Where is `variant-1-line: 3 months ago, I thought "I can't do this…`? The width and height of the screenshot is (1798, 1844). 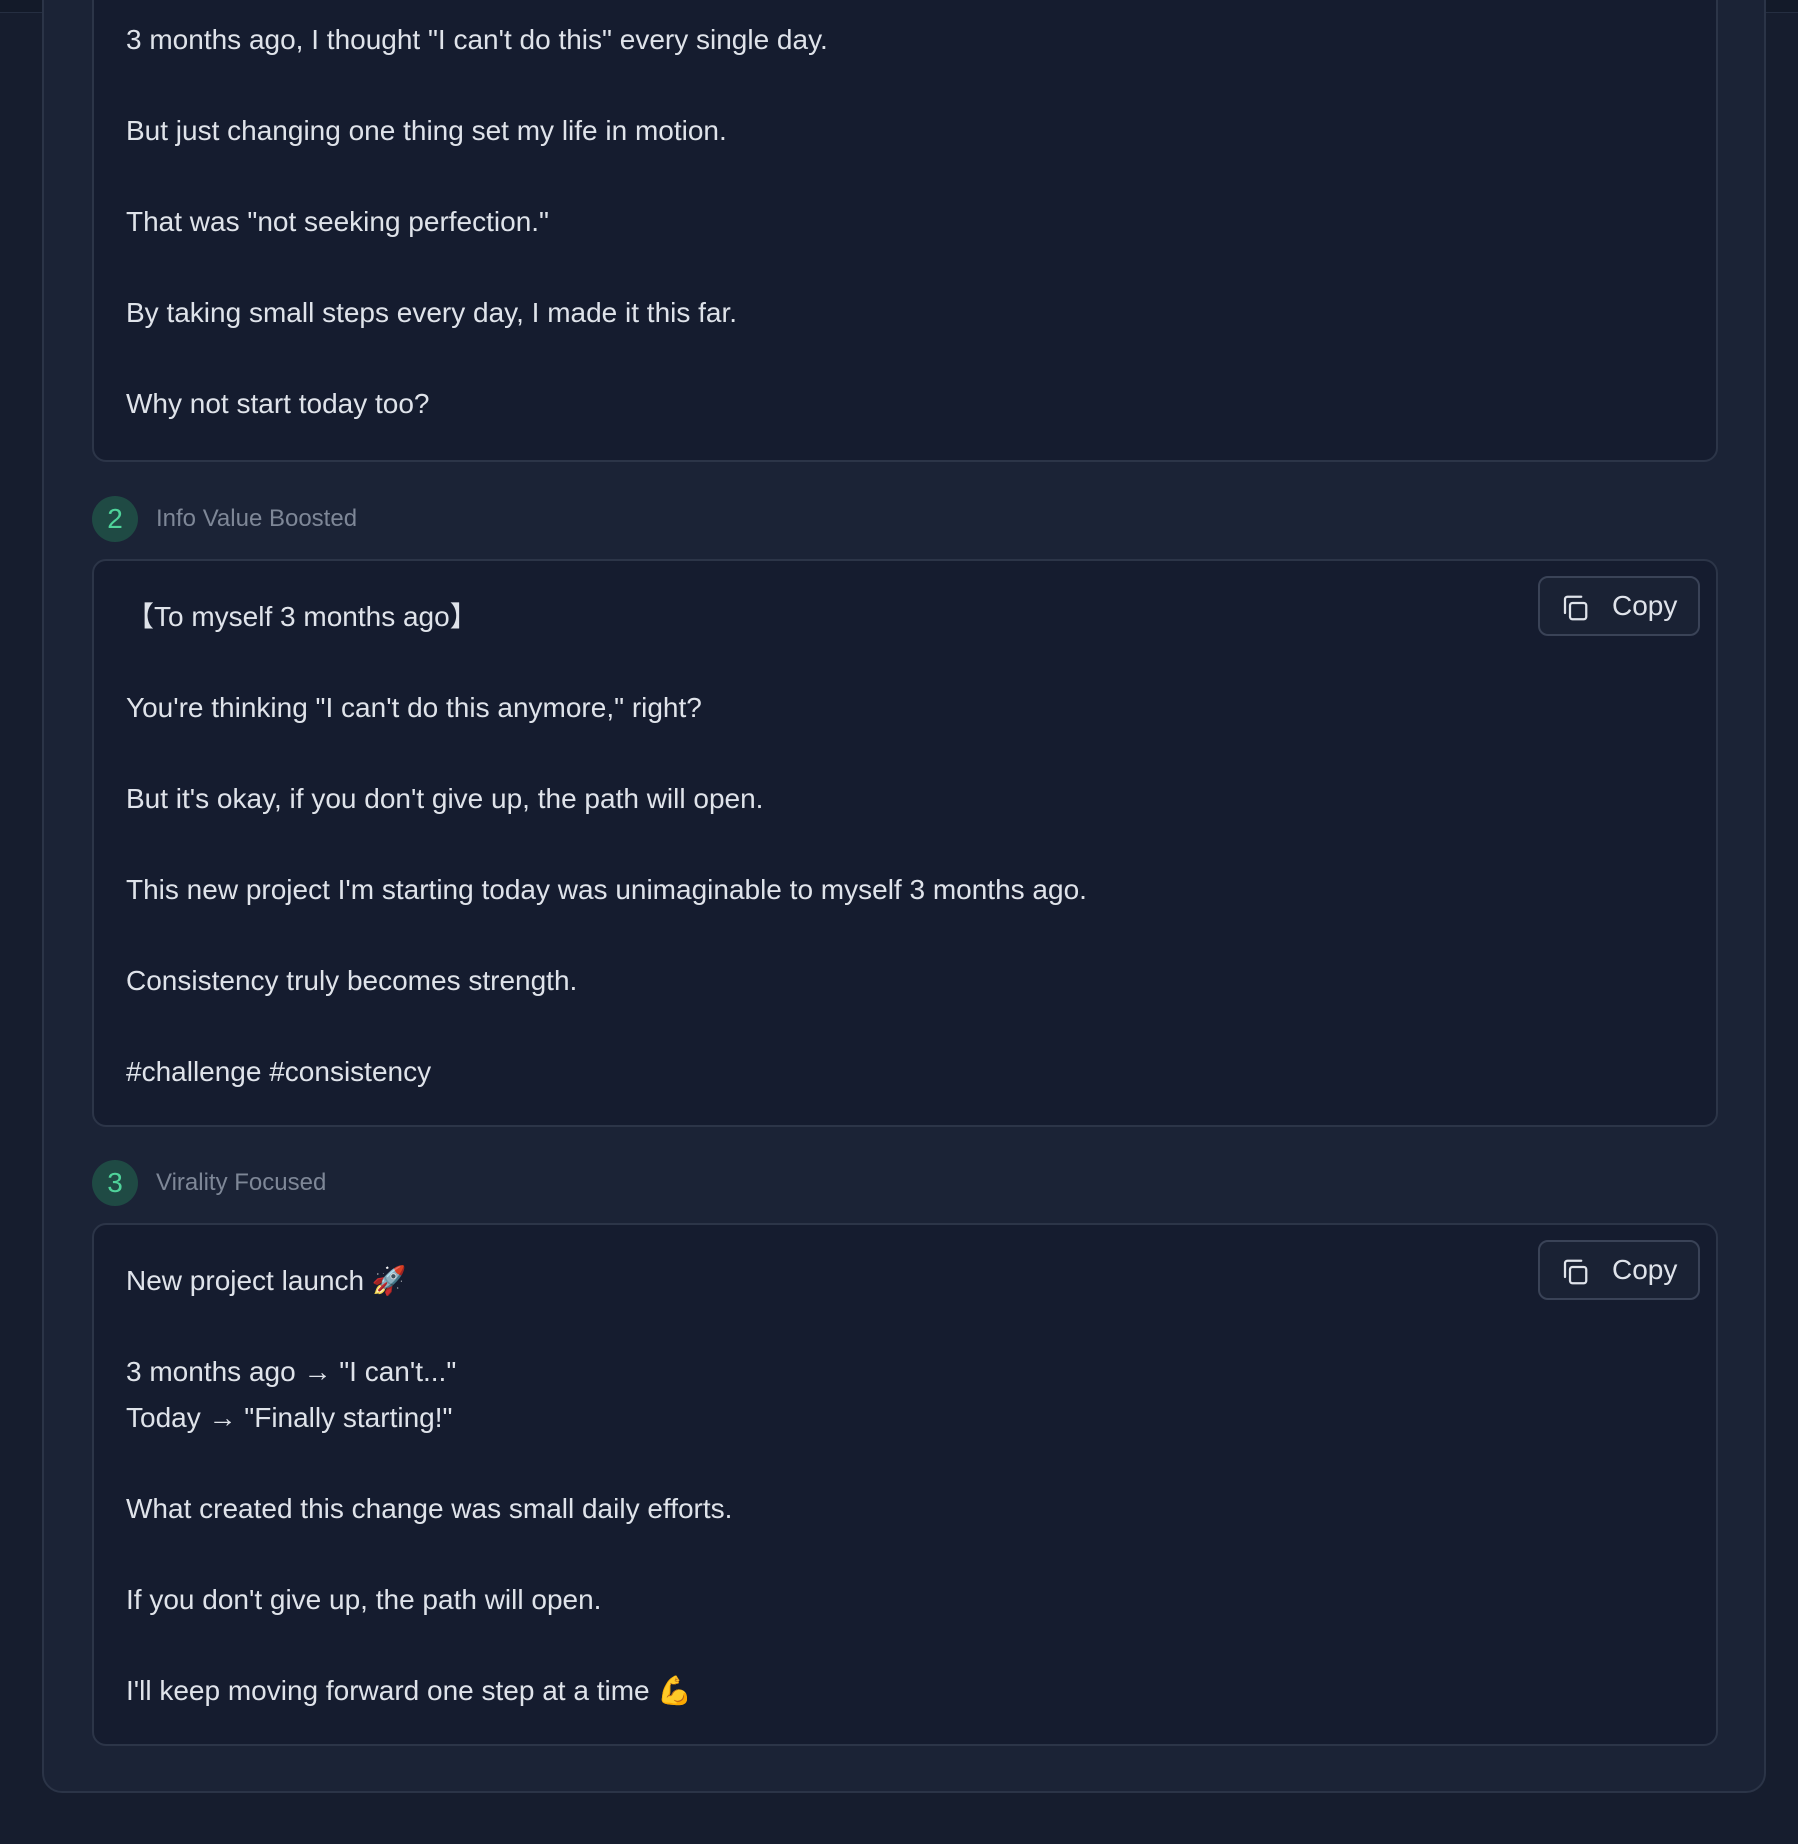 variant-1-line: 3 months ago, I thought "I can't do this… is located at coordinates (477, 39).